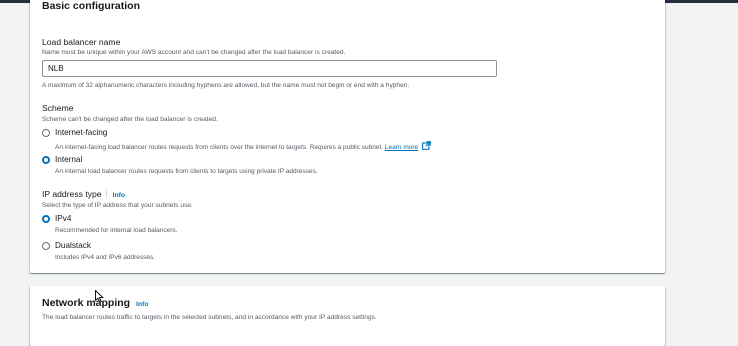  I want to click on radio-dualstack, so click(46, 246).